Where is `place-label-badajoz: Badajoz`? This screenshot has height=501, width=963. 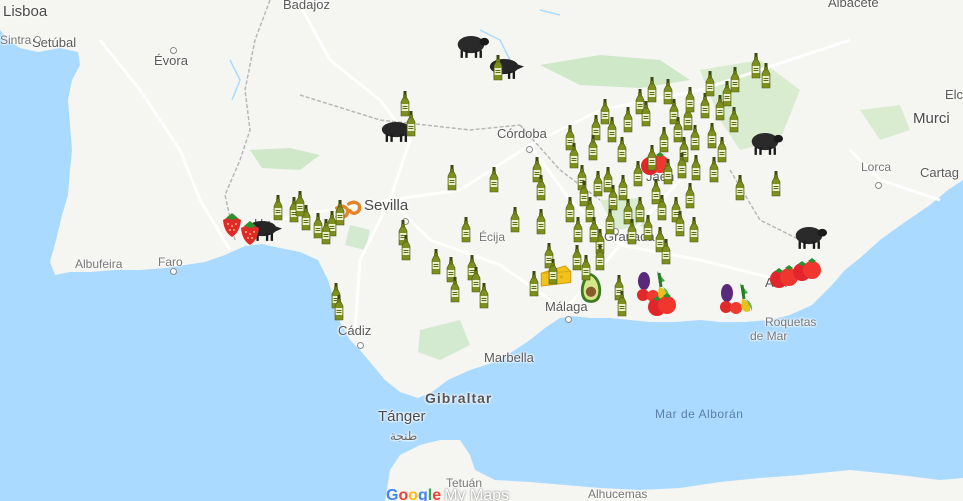 place-label-badajoz: Badajoz is located at coordinates (306, 6).